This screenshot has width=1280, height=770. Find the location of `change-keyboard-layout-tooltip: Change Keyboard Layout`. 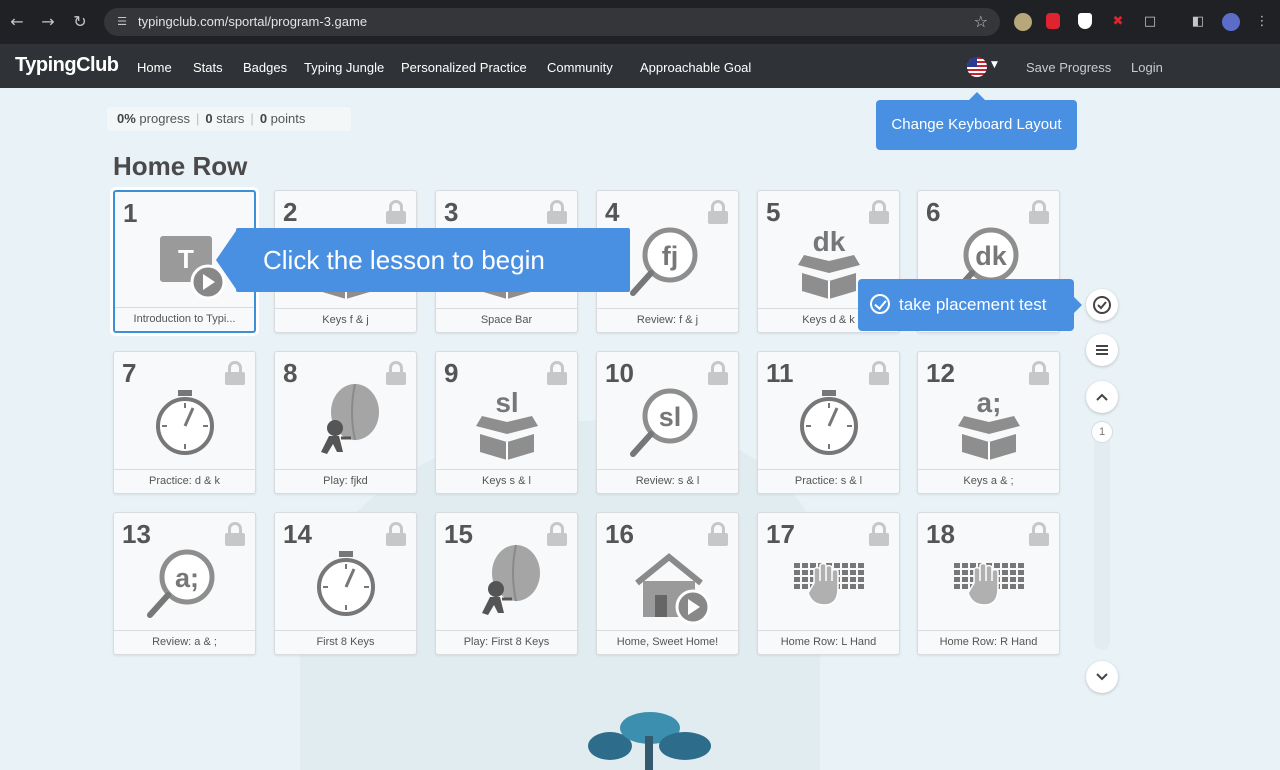

change-keyboard-layout-tooltip: Change Keyboard Layout is located at coordinates (976, 125).